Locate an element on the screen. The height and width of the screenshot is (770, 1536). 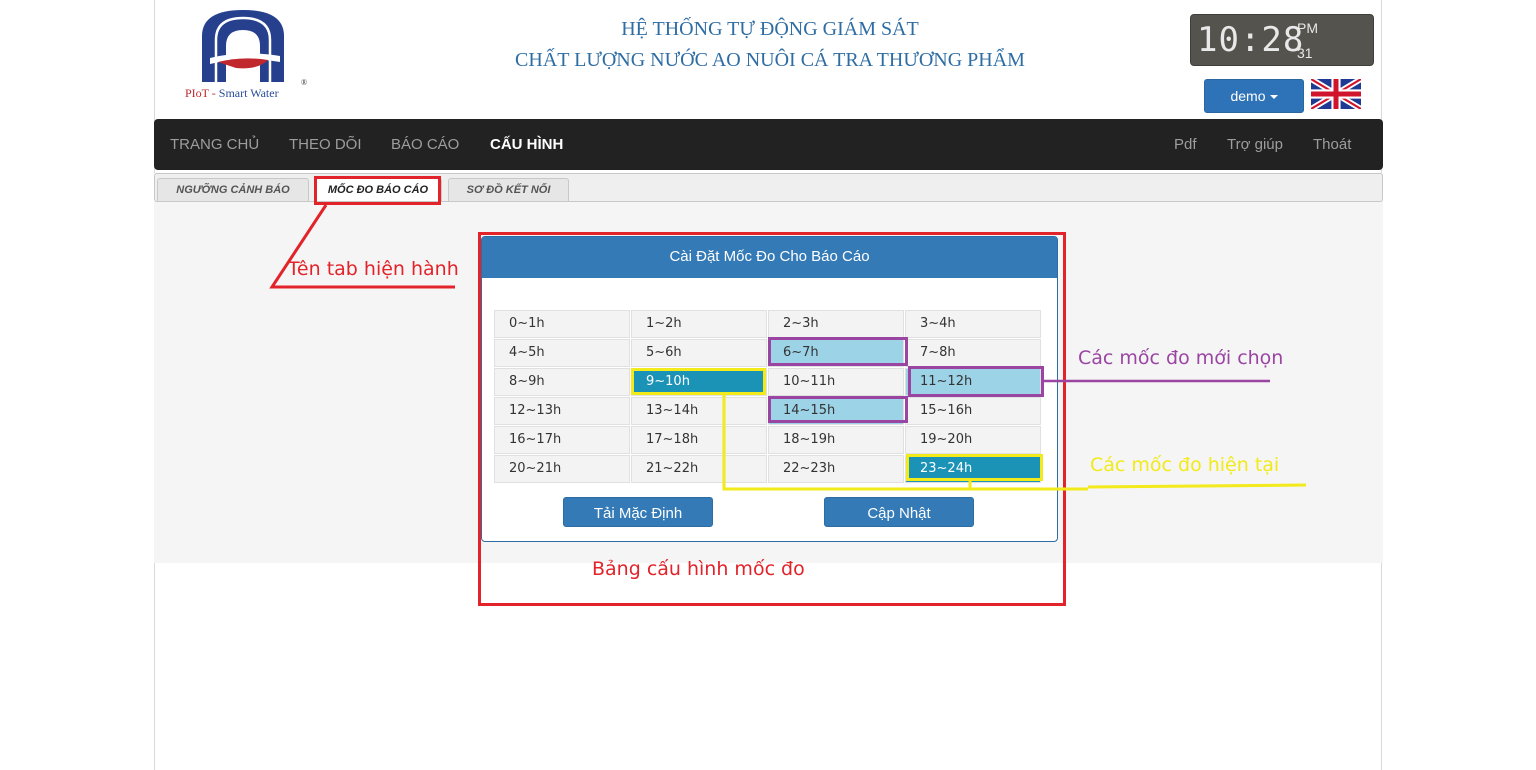
tab-threshold-alert: NGƯỠNG CẢNH BÁO is located at coordinates (233, 189).